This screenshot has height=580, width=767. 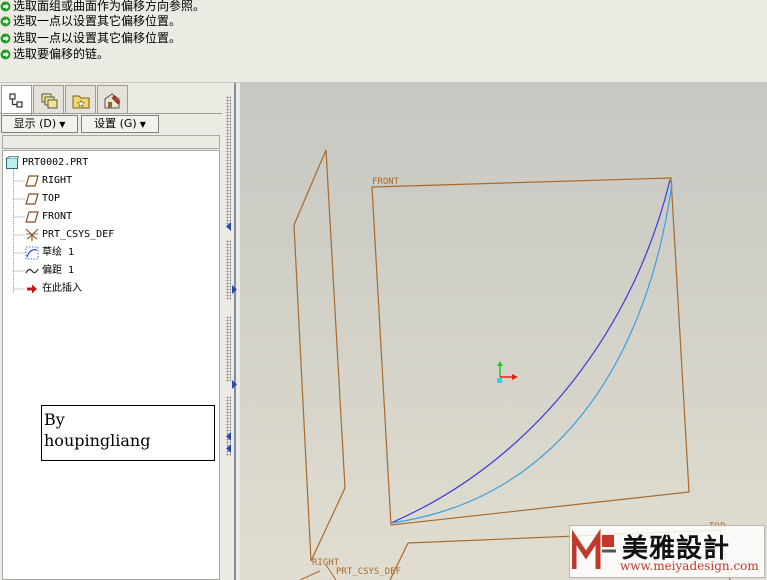 What do you see at coordinates (55, 162) in the screenshot?
I see `tree-item-label: PRT0002.PRT` at bounding box center [55, 162].